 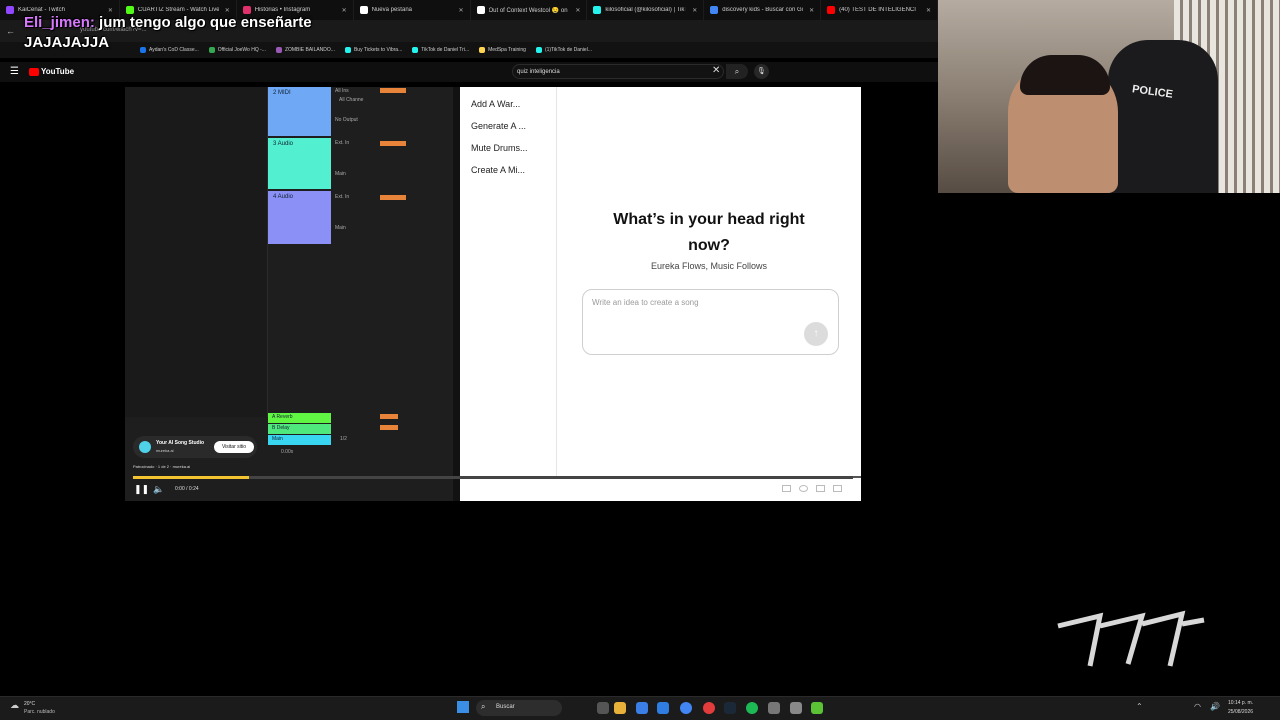 What do you see at coordinates (283, 197) in the screenshot?
I see `track-label: 4 Audio` at bounding box center [283, 197].